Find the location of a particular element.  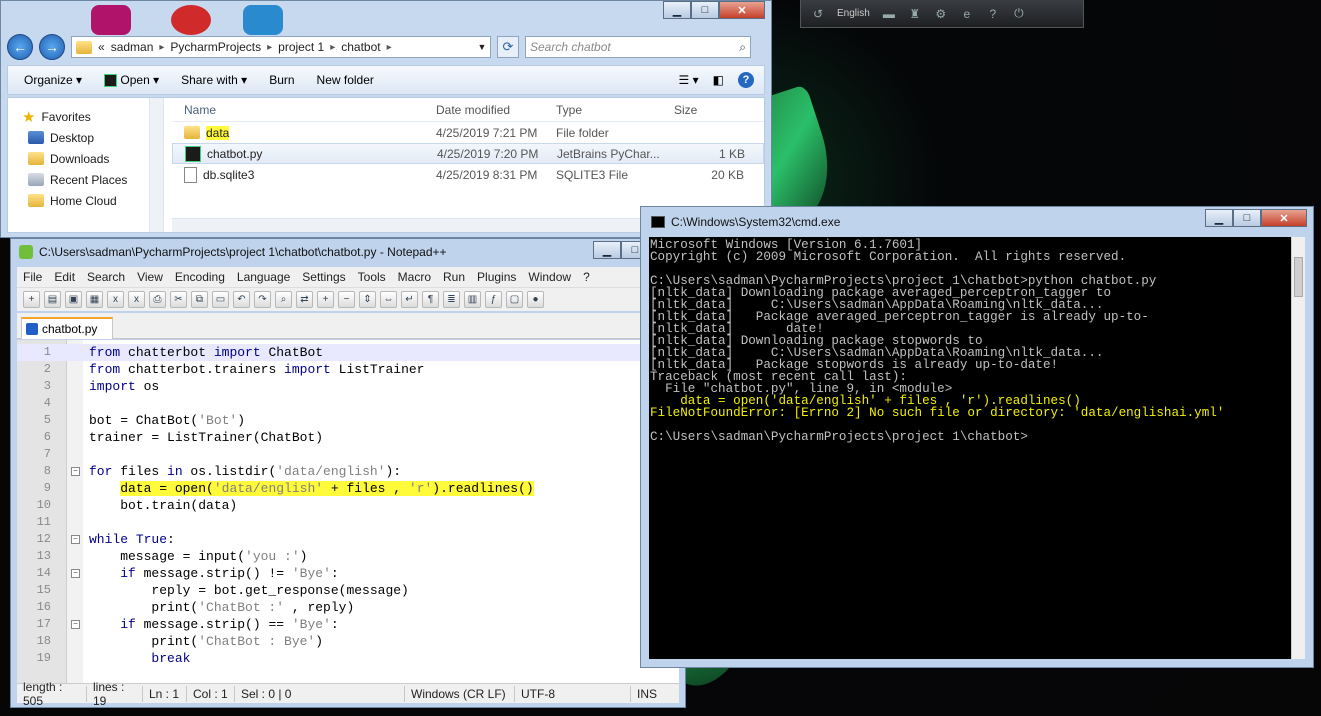

menu-window: Window is located at coordinates (549, 277).